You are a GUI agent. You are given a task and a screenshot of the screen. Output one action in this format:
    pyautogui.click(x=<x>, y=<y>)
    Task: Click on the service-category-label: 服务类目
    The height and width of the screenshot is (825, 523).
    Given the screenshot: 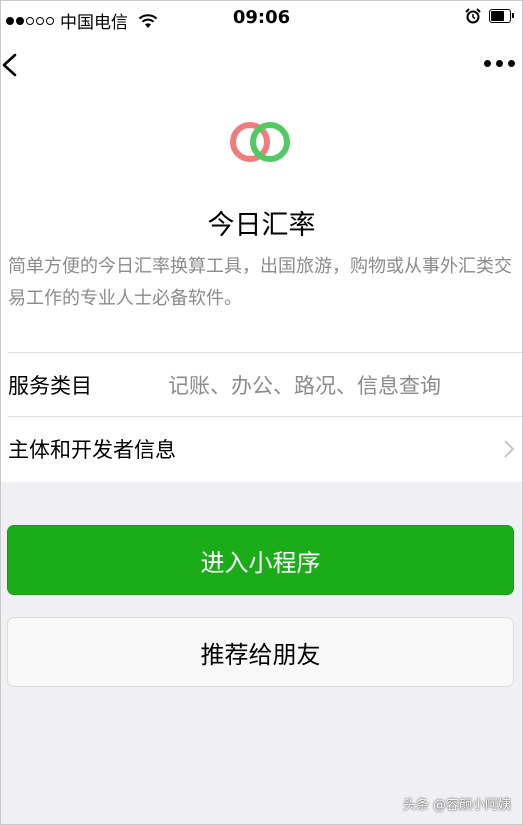 What is the action you would take?
    pyautogui.click(x=50, y=386)
    